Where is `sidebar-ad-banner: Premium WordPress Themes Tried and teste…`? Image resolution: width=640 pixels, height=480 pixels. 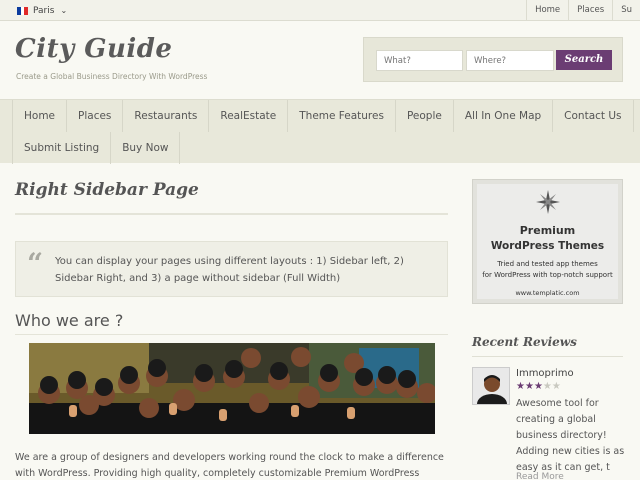 sidebar-ad-banner: Premium WordPress Themes Tried and teste… is located at coordinates (547, 241).